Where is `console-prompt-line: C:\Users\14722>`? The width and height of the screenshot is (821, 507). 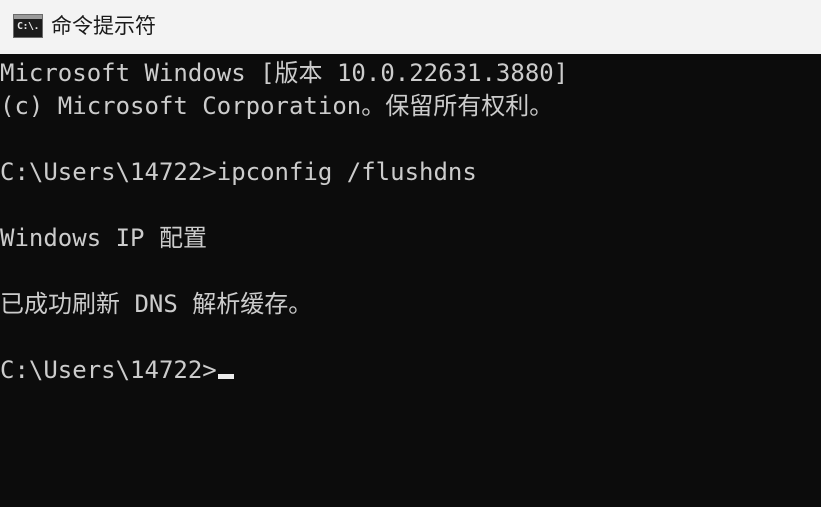
console-prompt-line: C:\Users\14722> is located at coordinates (117, 370).